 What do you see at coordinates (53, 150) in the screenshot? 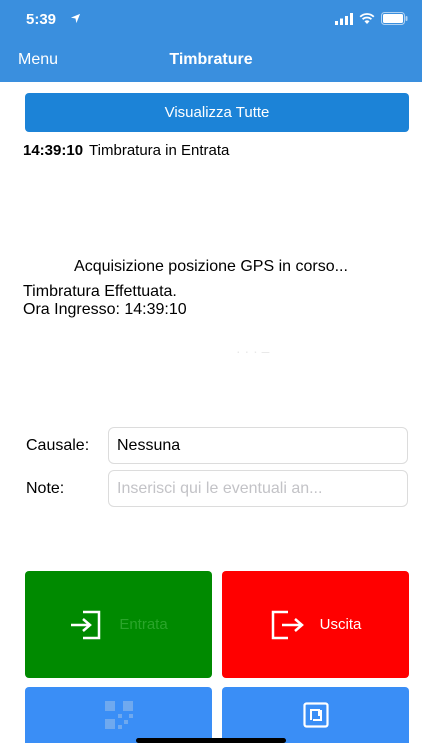
I see `last-punch-time: 14:39:10` at bounding box center [53, 150].